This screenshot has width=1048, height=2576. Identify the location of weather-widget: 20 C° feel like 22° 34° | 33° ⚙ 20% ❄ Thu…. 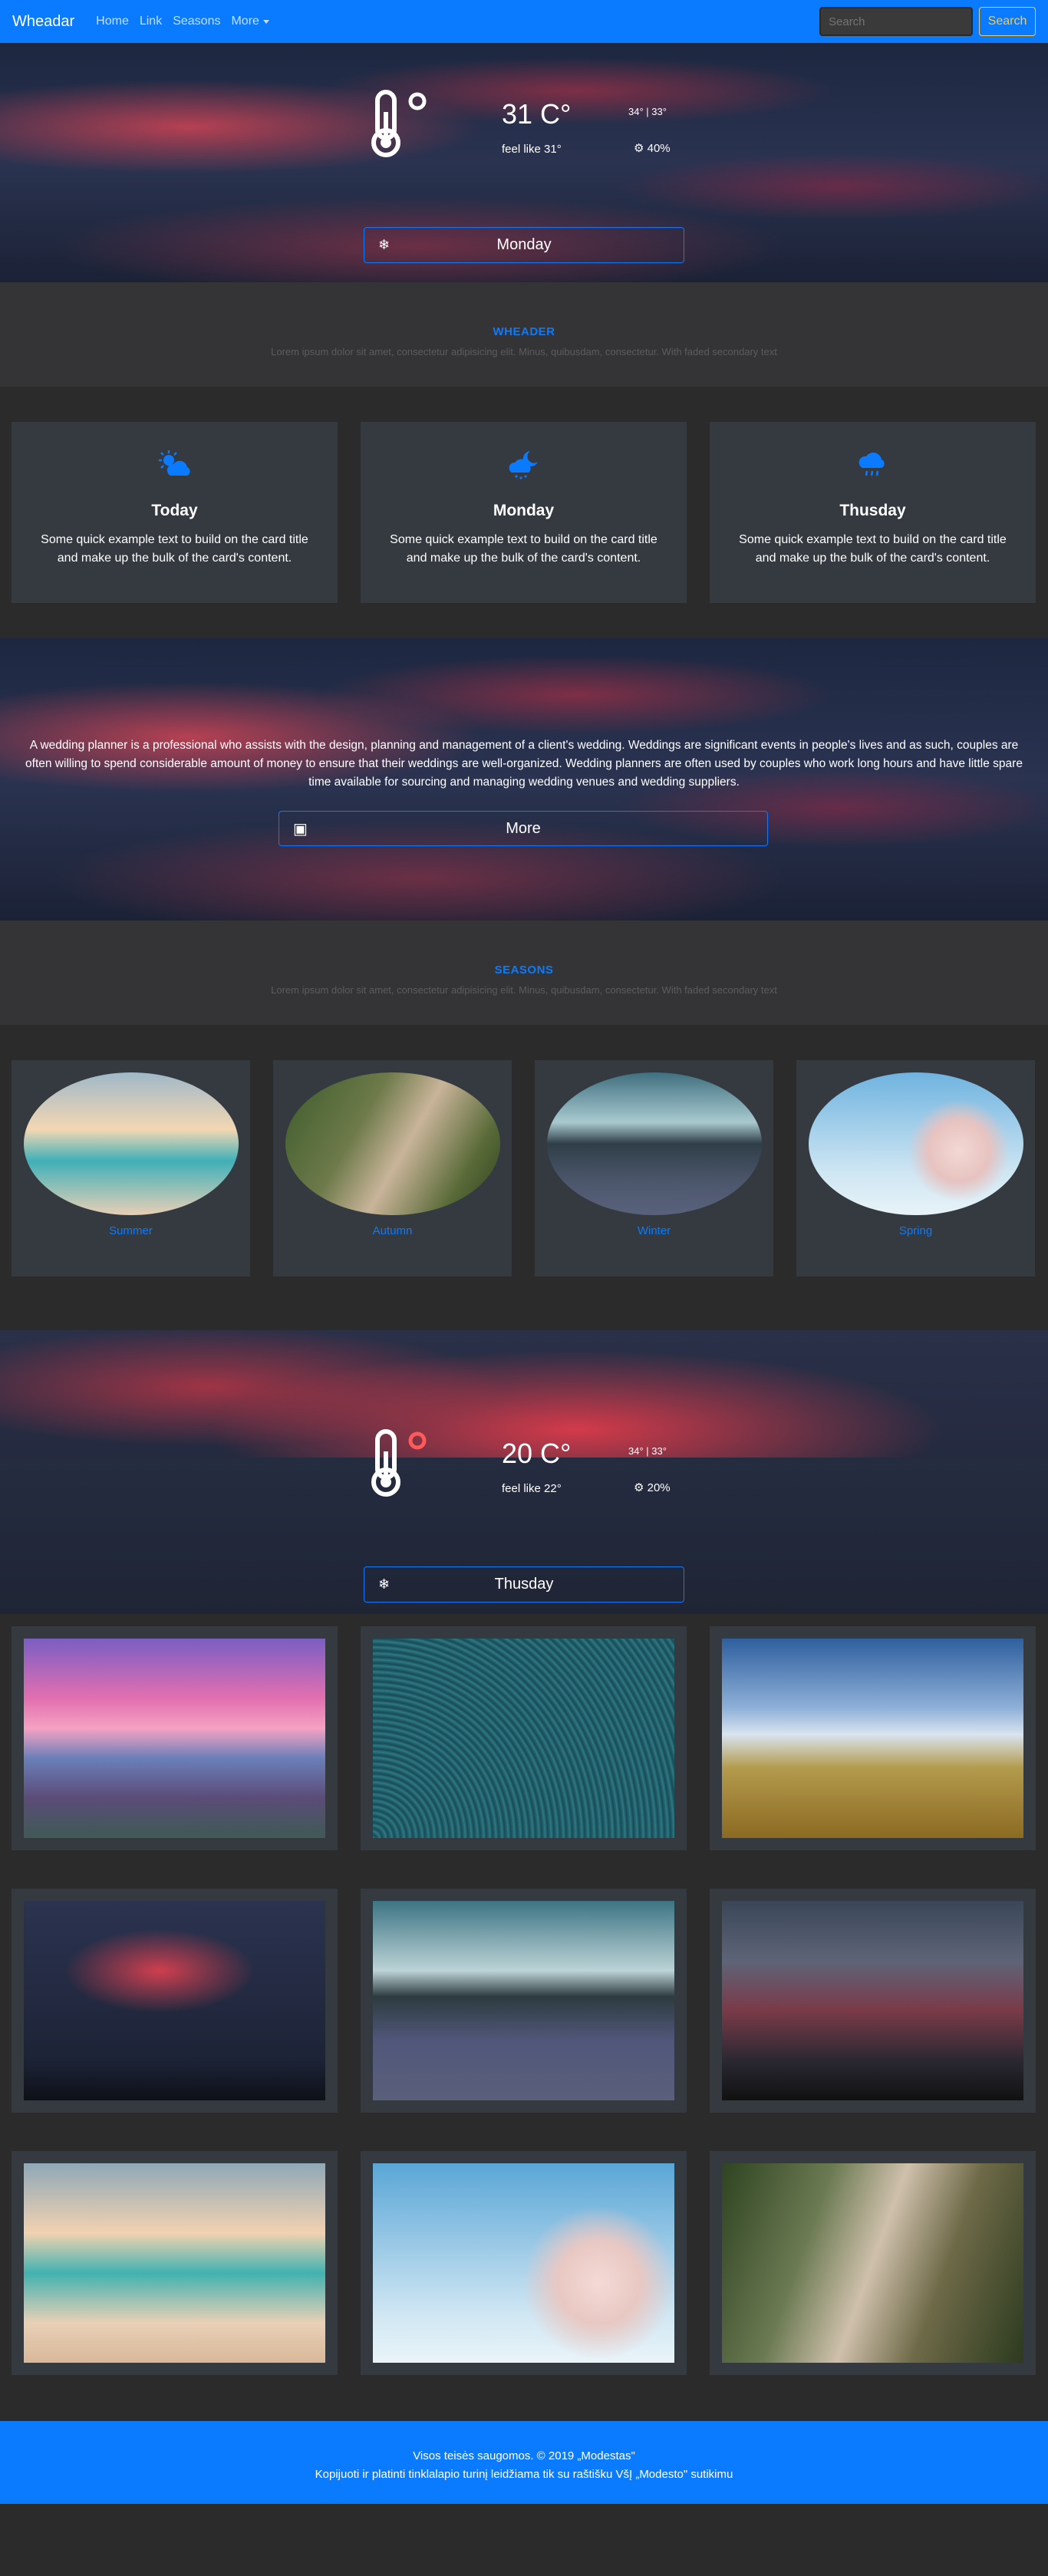
(524, 1516).